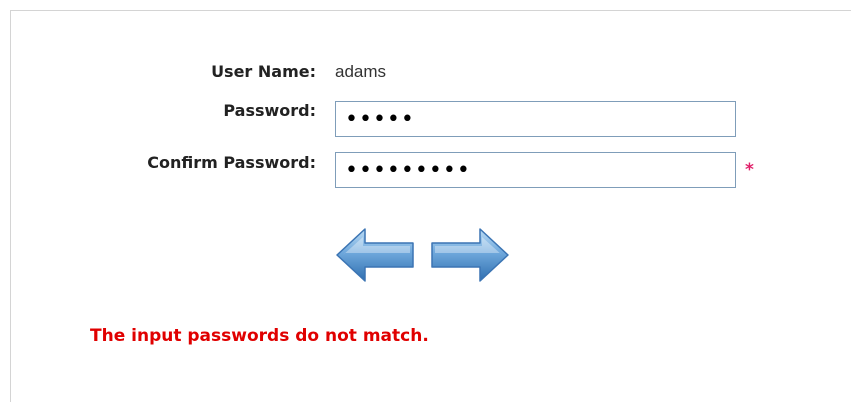 The height and width of the screenshot is (402, 851). What do you see at coordinates (535, 170) in the screenshot?
I see `confirm-password-field` at bounding box center [535, 170].